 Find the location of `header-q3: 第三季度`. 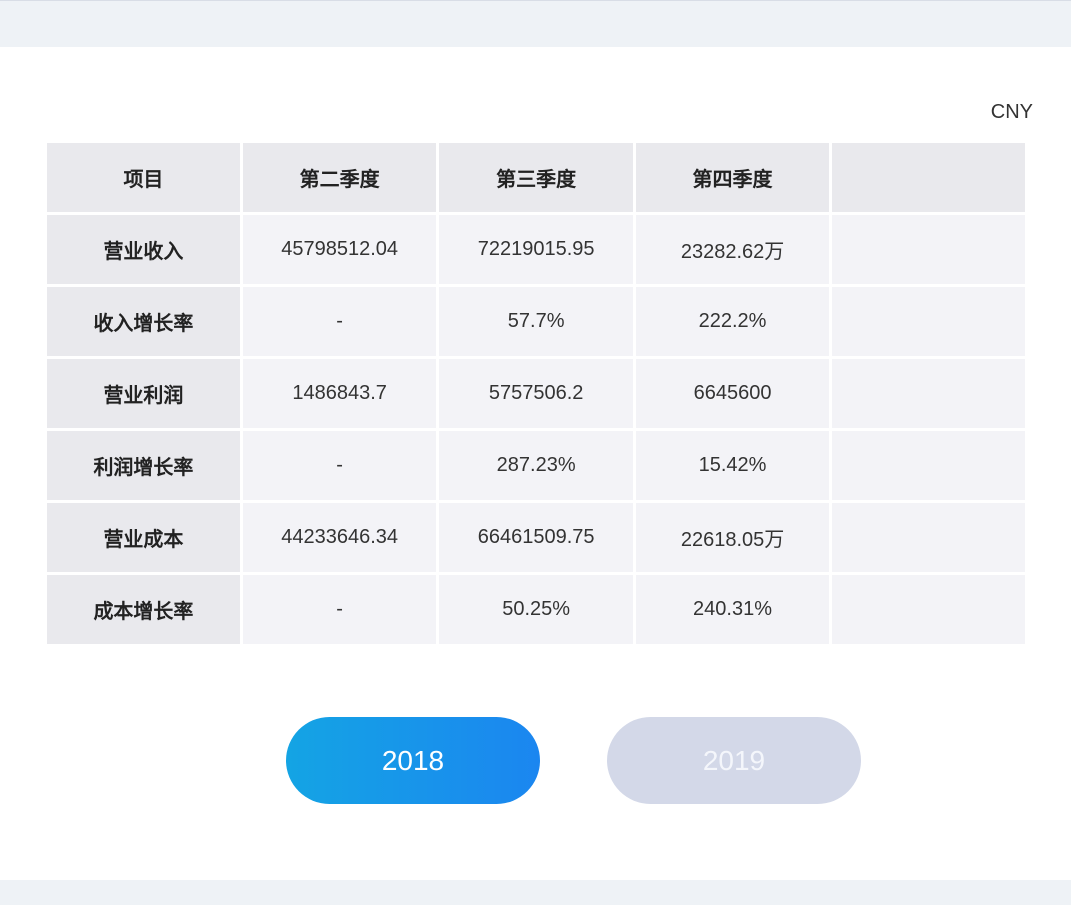

header-q3: 第三季度 is located at coordinates (536, 177).